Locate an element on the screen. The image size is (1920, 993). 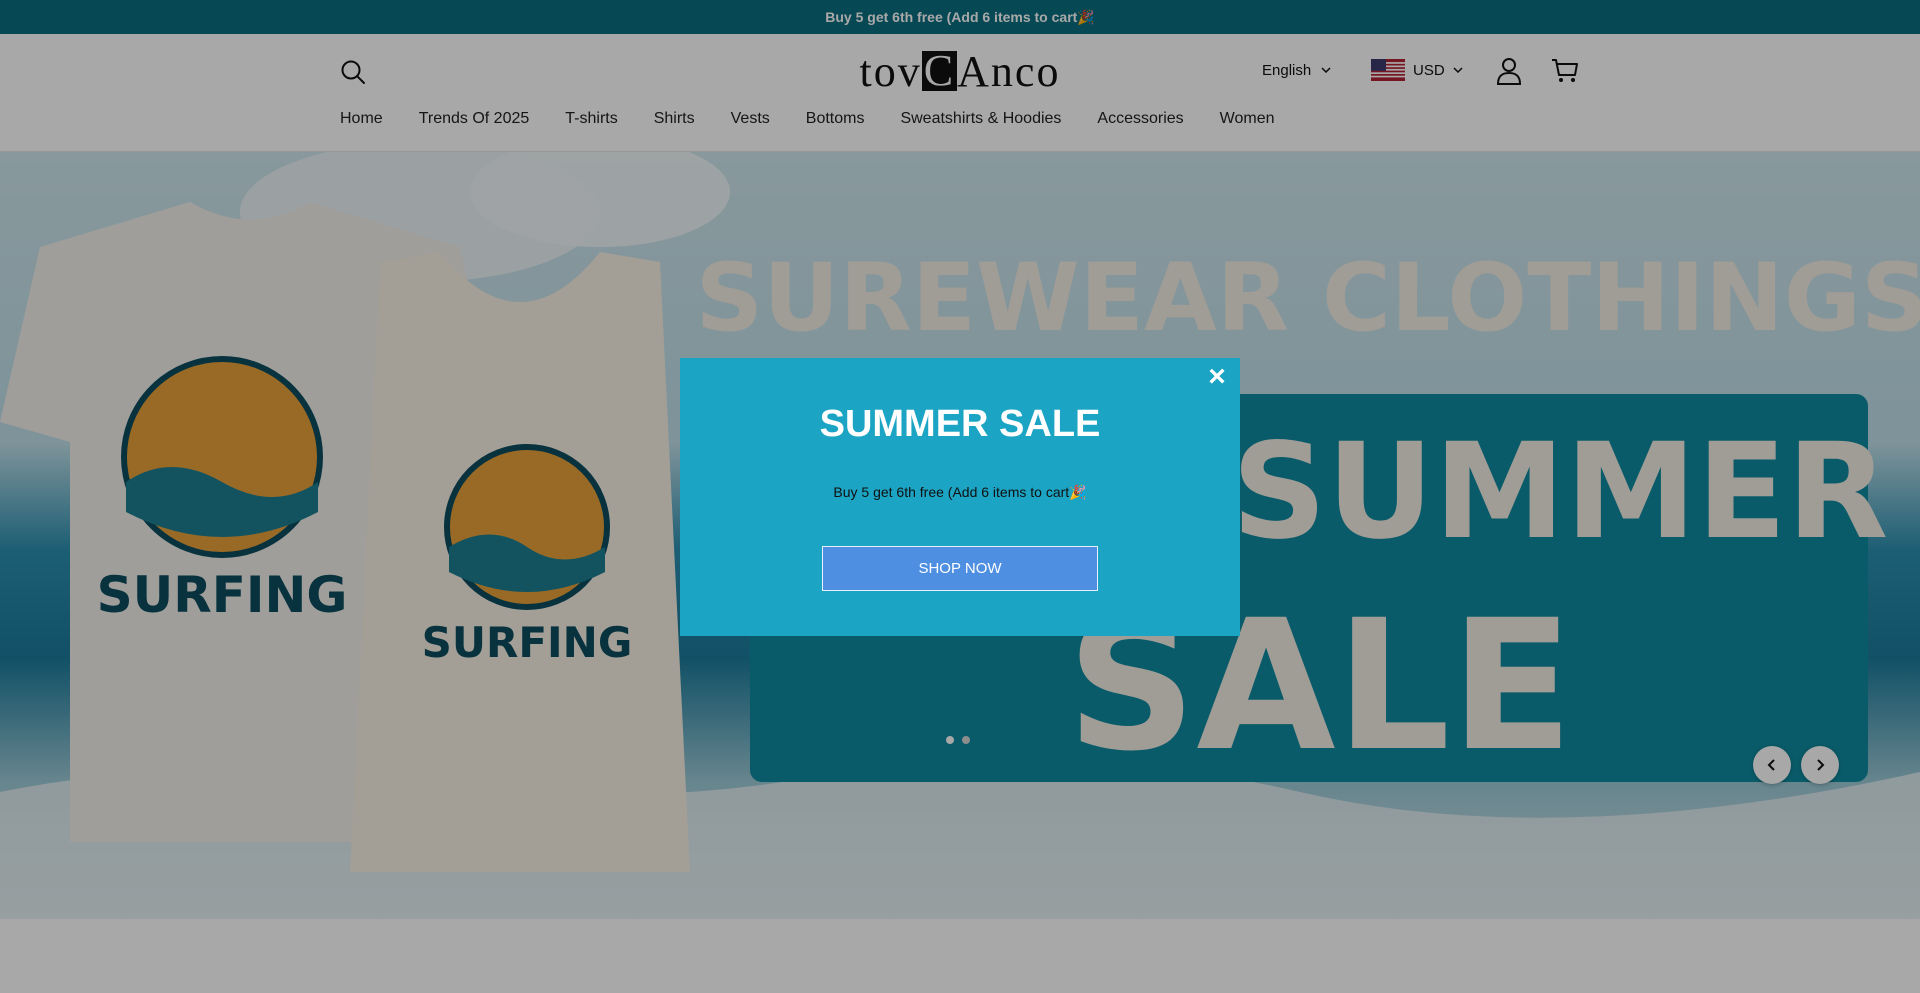
close-icon: × is located at coordinates (1217, 377).